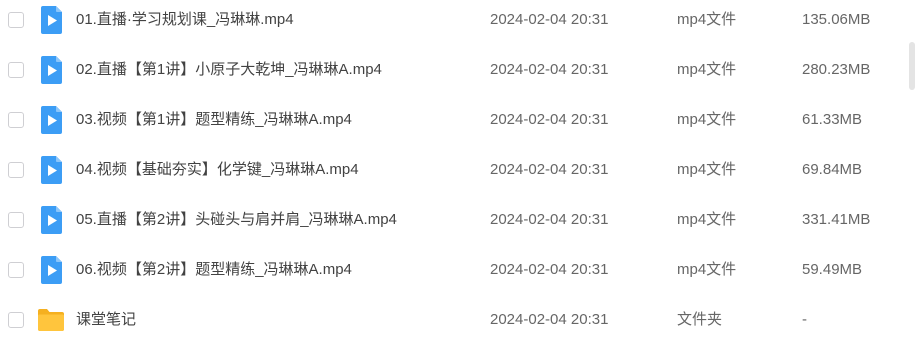  What do you see at coordinates (217, 170) in the screenshot?
I see `file-name: 04.视频【基础夯实】化学键_冯琳琳A.mp4` at bounding box center [217, 170].